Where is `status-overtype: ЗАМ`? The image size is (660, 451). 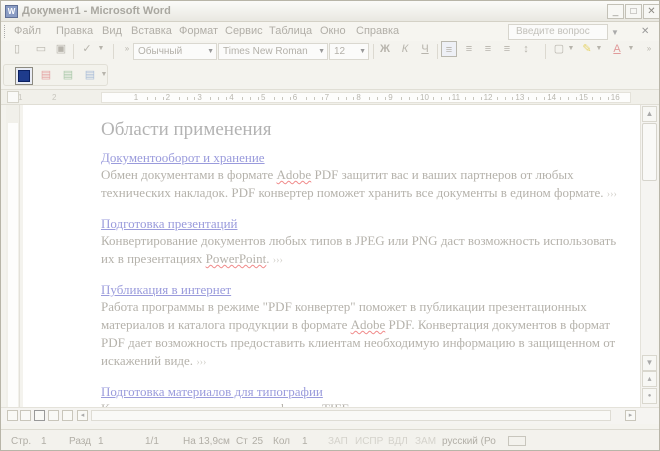
status-overtype: ЗАМ is located at coordinates (425, 441).